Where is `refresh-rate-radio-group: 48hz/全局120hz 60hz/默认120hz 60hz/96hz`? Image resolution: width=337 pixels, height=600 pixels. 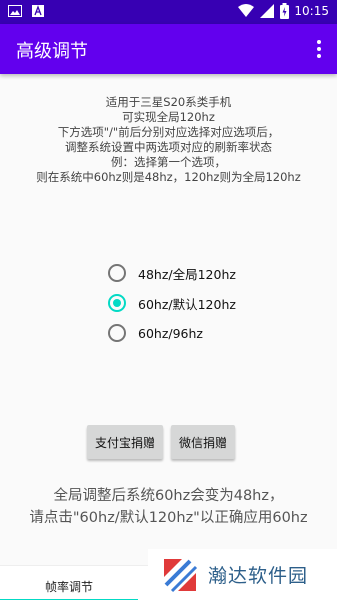
refresh-rate-radio-group: 48hz/全局120hz 60hz/默认120hz 60hz/96hz is located at coordinates (172, 303).